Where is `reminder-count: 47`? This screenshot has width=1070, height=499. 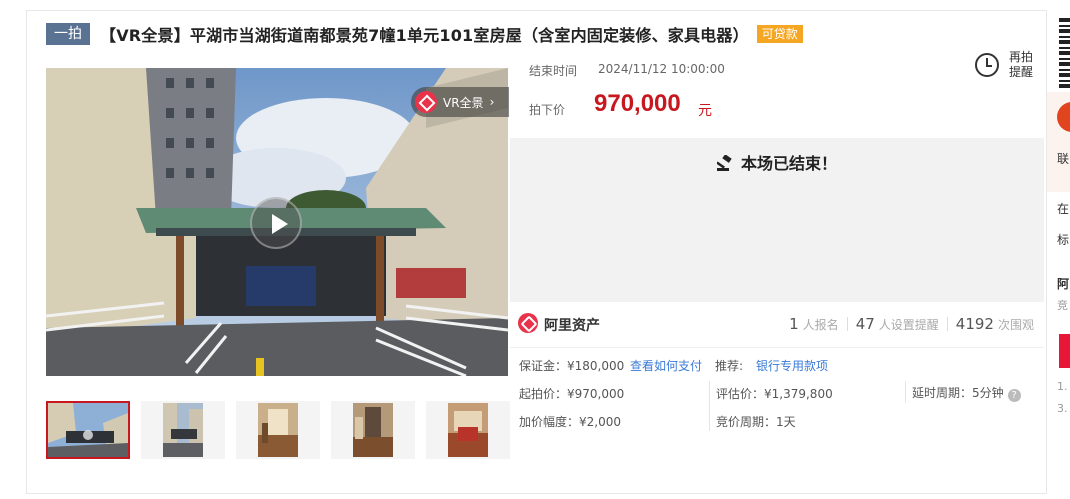
reminder-count: 47 is located at coordinates (865, 324).